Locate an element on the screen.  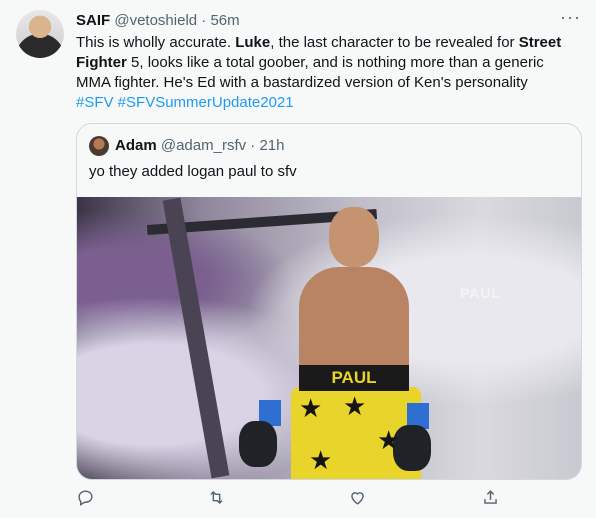
author-handle: @vetoshield is located at coordinates (155, 20).